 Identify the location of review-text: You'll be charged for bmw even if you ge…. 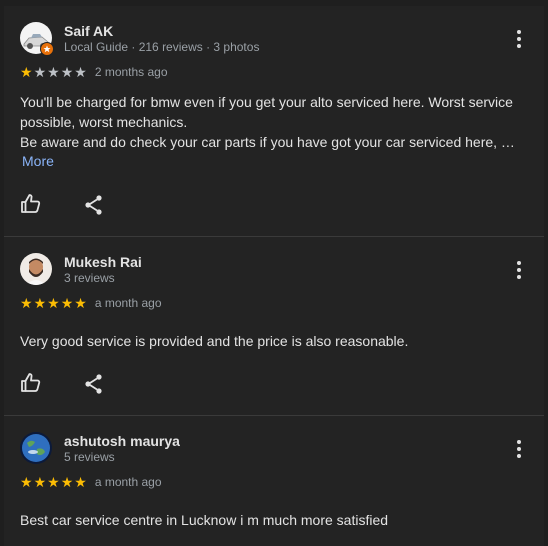
(274, 122).